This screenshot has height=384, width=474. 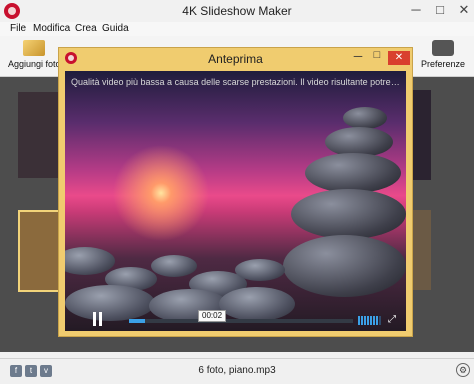 I want to click on minimize-button: ─, so click(x=416, y=11).